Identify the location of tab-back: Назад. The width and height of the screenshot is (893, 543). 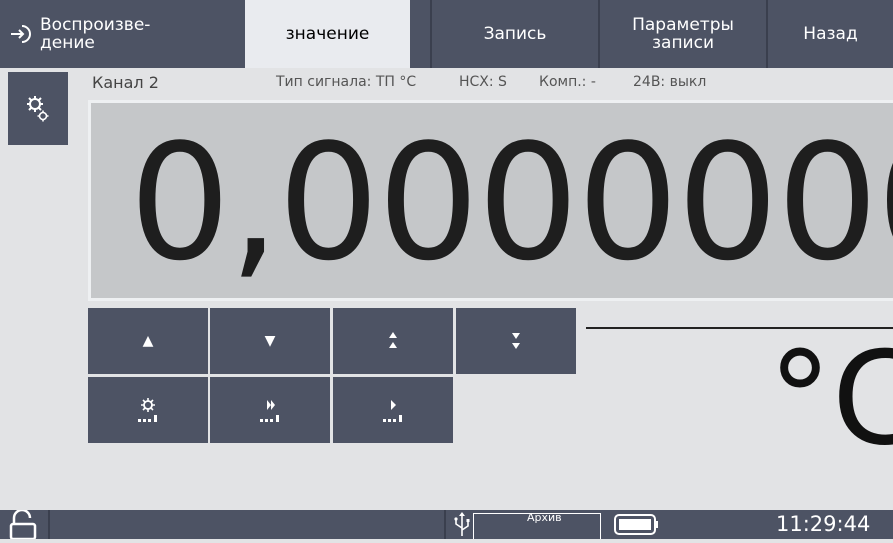
(829, 34).